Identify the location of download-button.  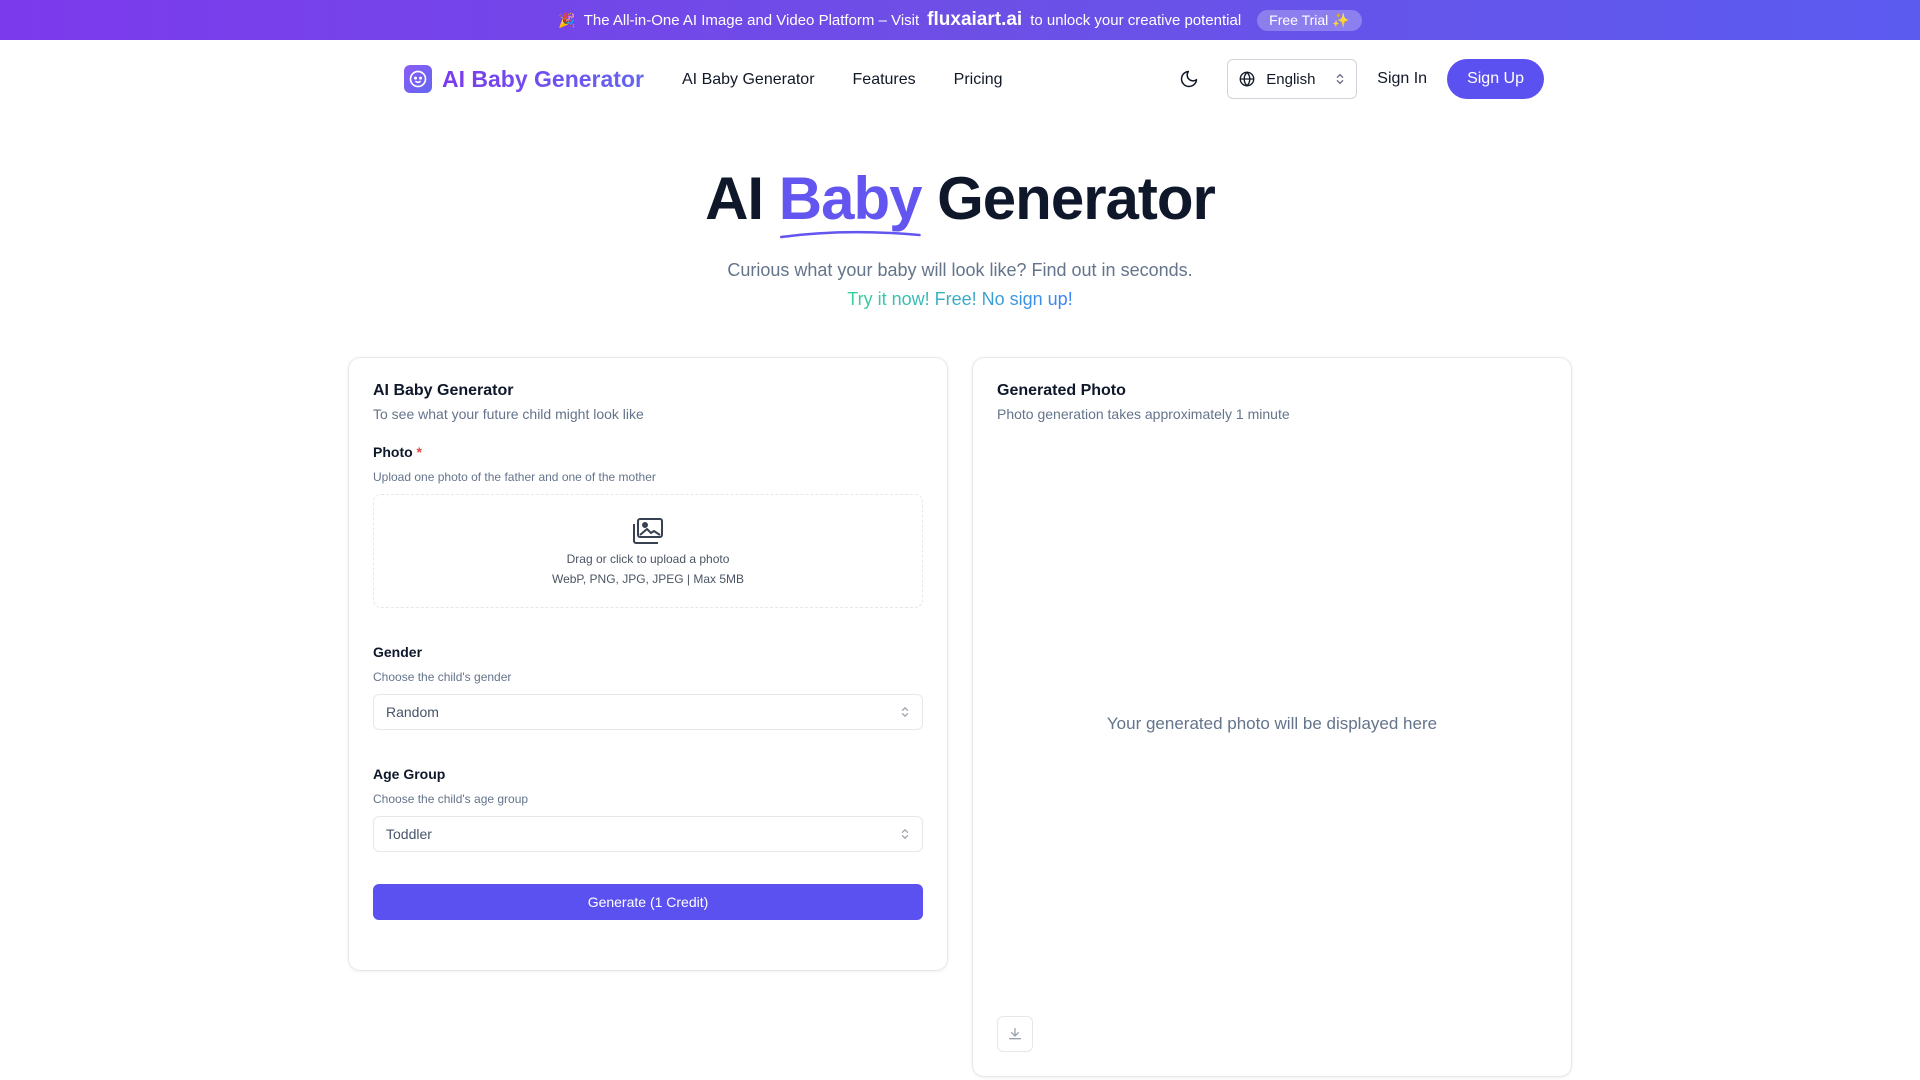
(1015, 1034).